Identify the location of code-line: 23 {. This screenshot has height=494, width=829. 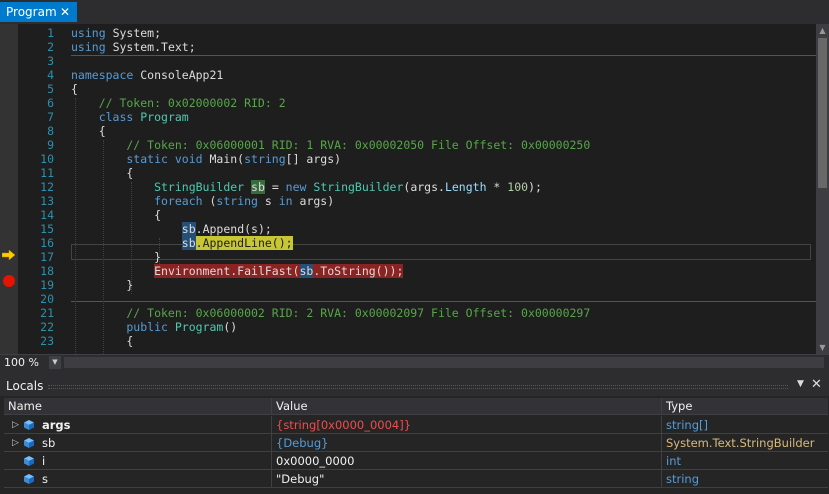
(417, 341).